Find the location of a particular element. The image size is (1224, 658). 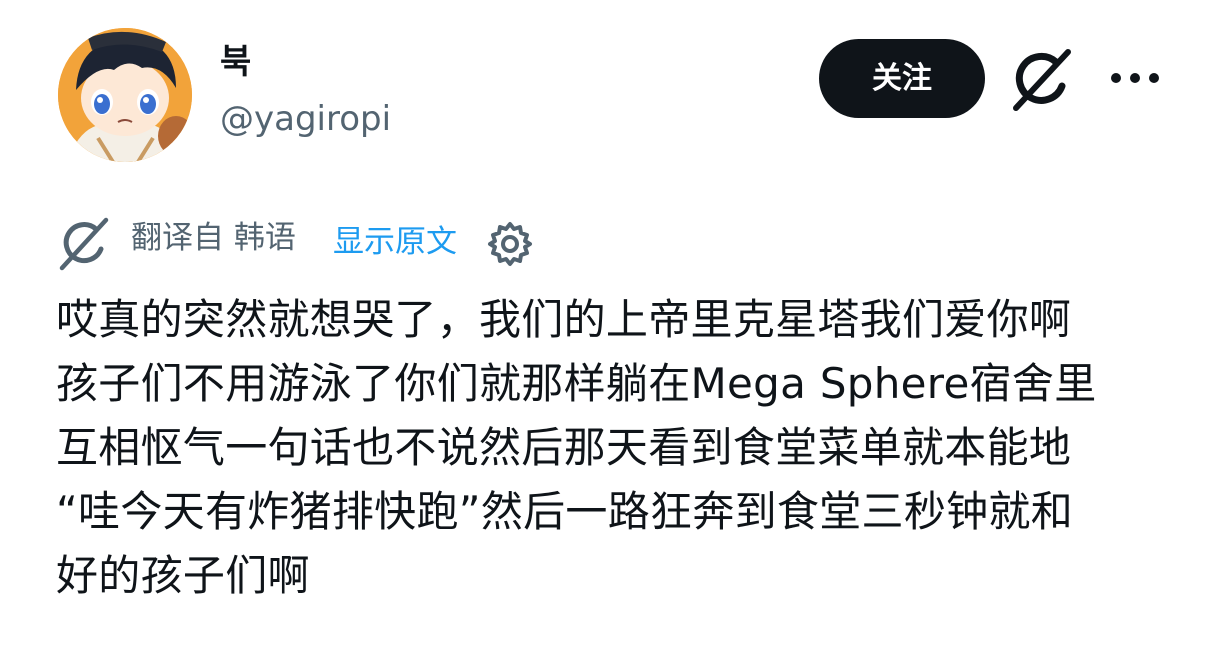

post-line: “哇今天有炸猪排快跑”然后一路狂奔到食堂三秒钟就和 is located at coordinates (565, 511).